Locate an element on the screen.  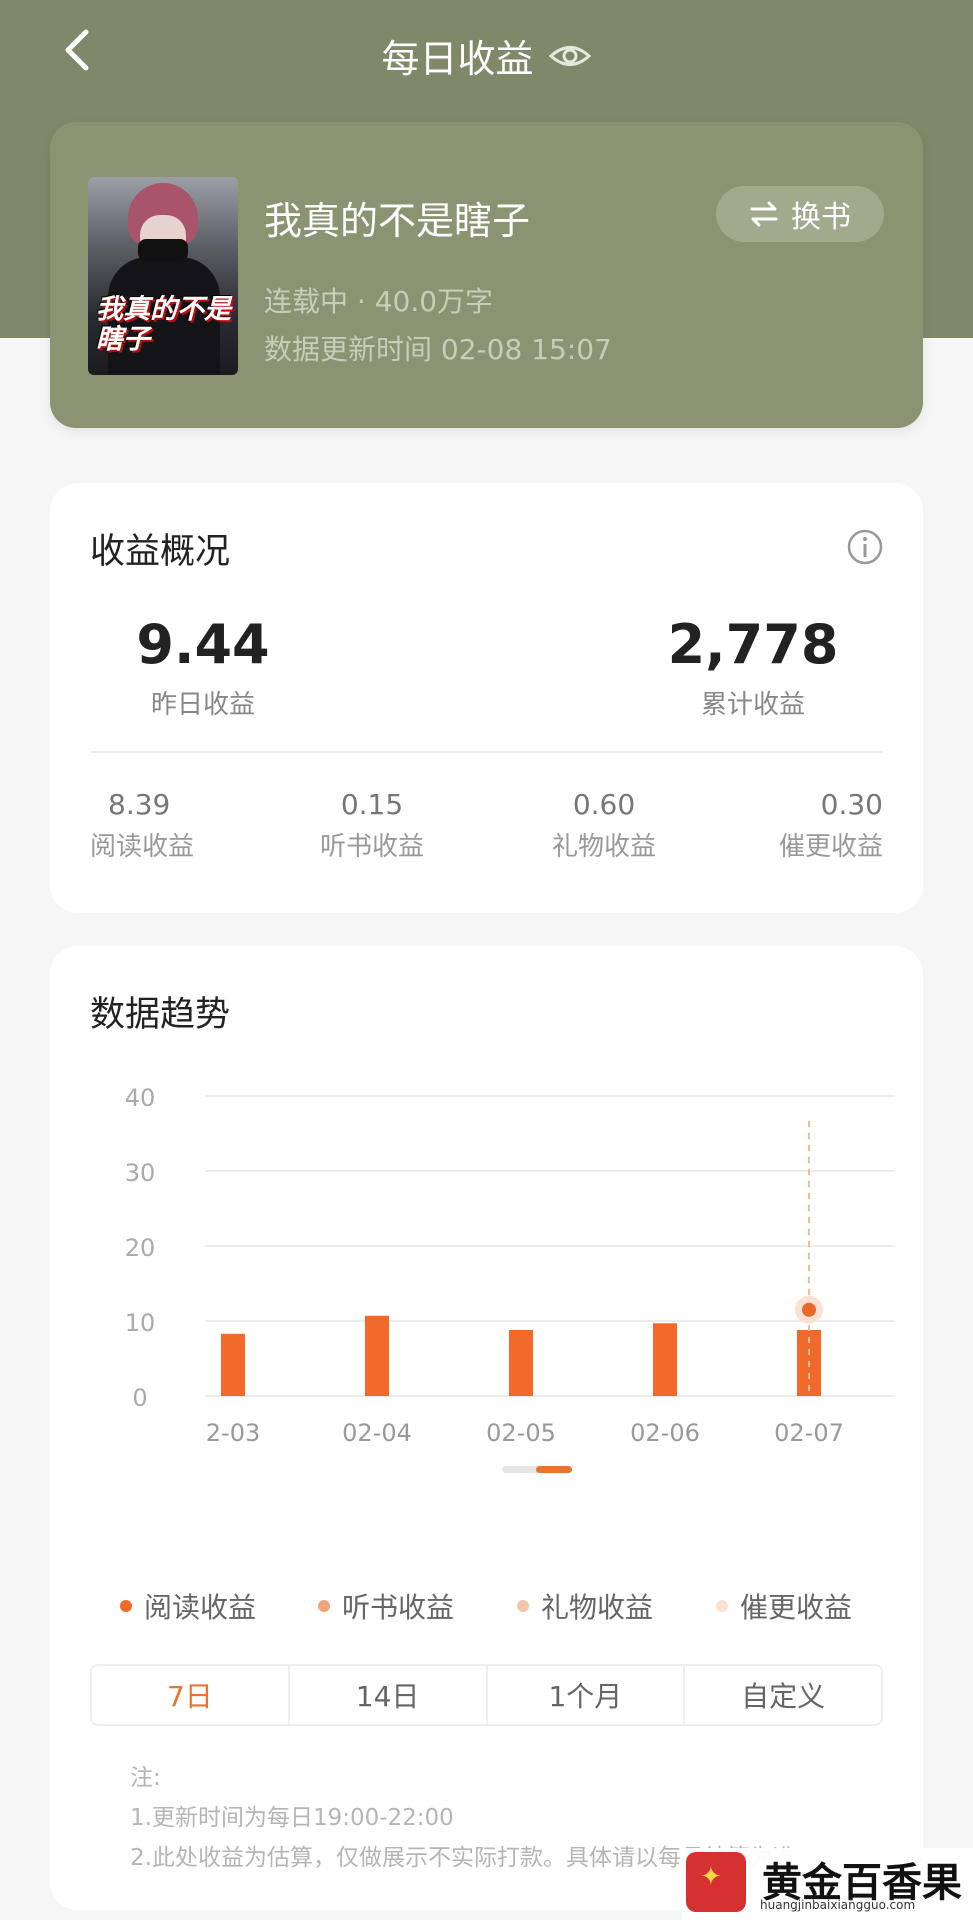
legend-item: 阅读收益 is located at coordinates (188, 1606).